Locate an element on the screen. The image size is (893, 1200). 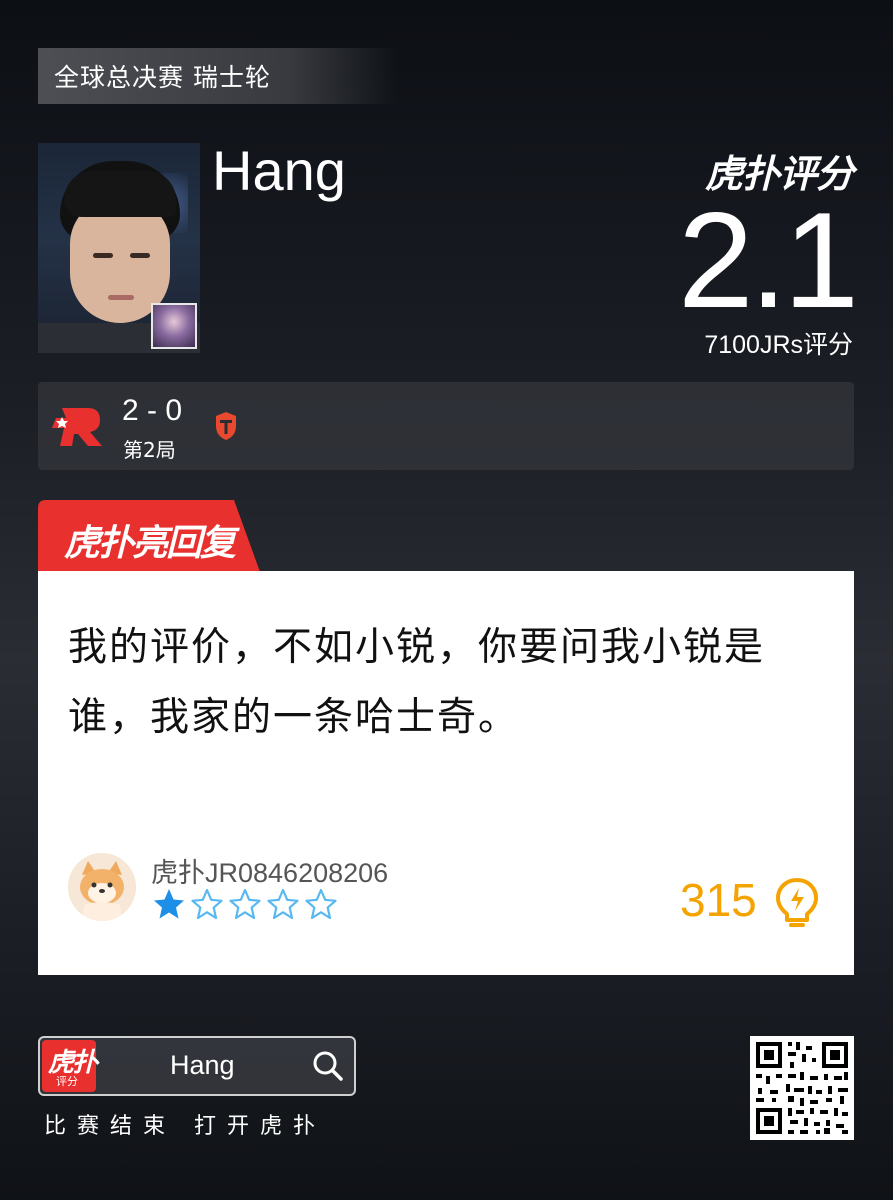
krx-team-logo-icon is located at coordinates (77, 427).